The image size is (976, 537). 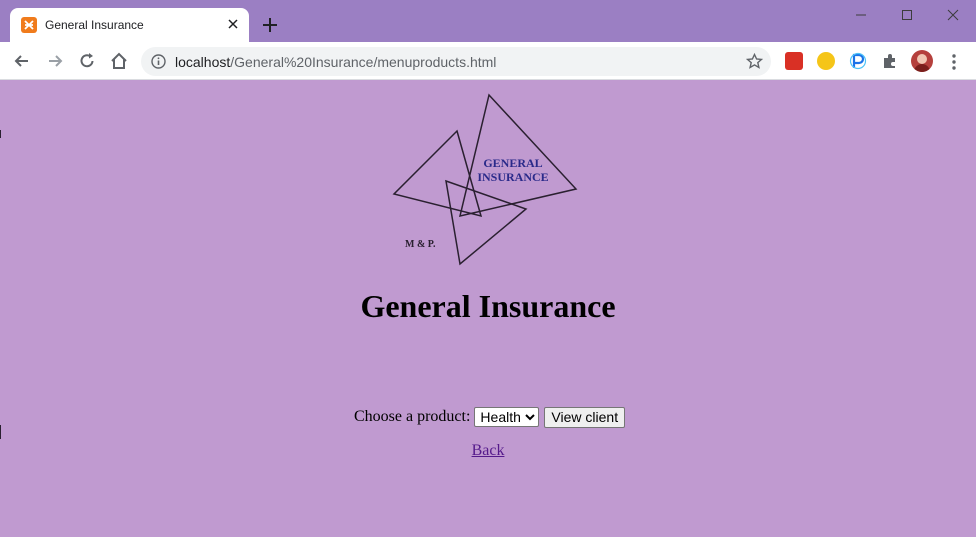 I want to click on view-client-button: View client, so click(x=585, y=417).